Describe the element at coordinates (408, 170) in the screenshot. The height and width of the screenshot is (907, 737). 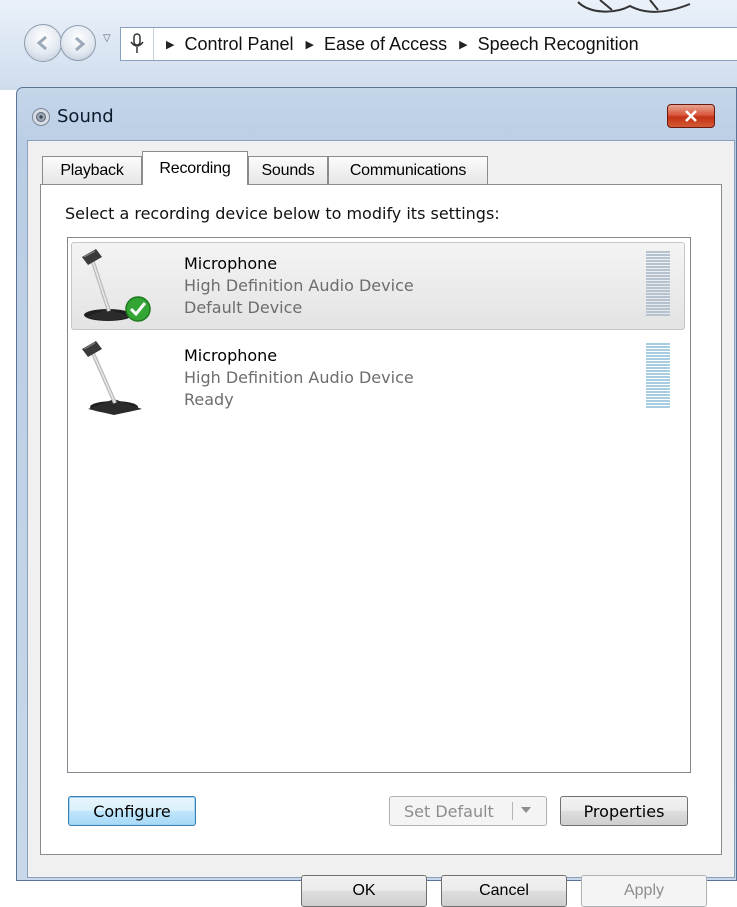
I see `tab-communications: Communications` at that location.